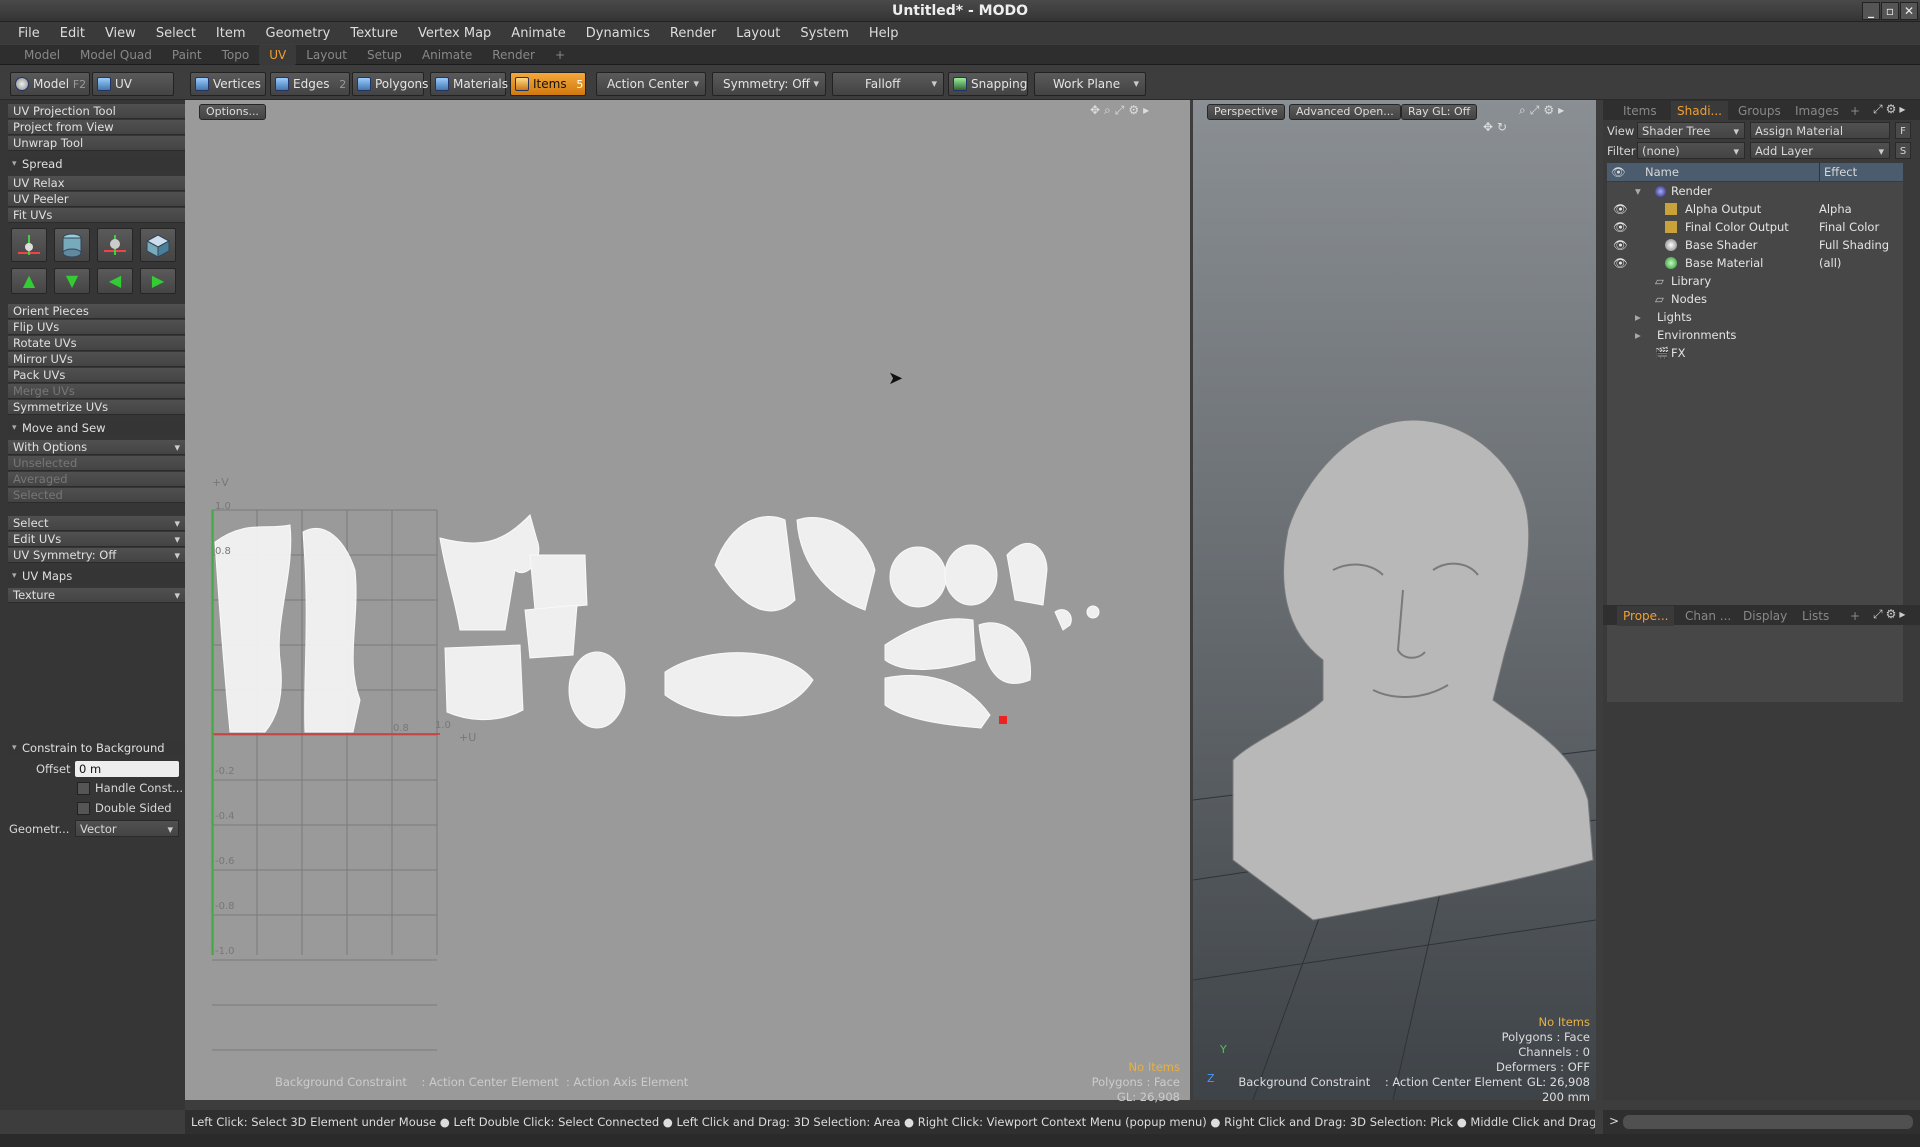 The image size is (1920, 1147). Describe the element at coordinates (83, 808) in the screenshot. I see `double-sided-checkbox` at that location.